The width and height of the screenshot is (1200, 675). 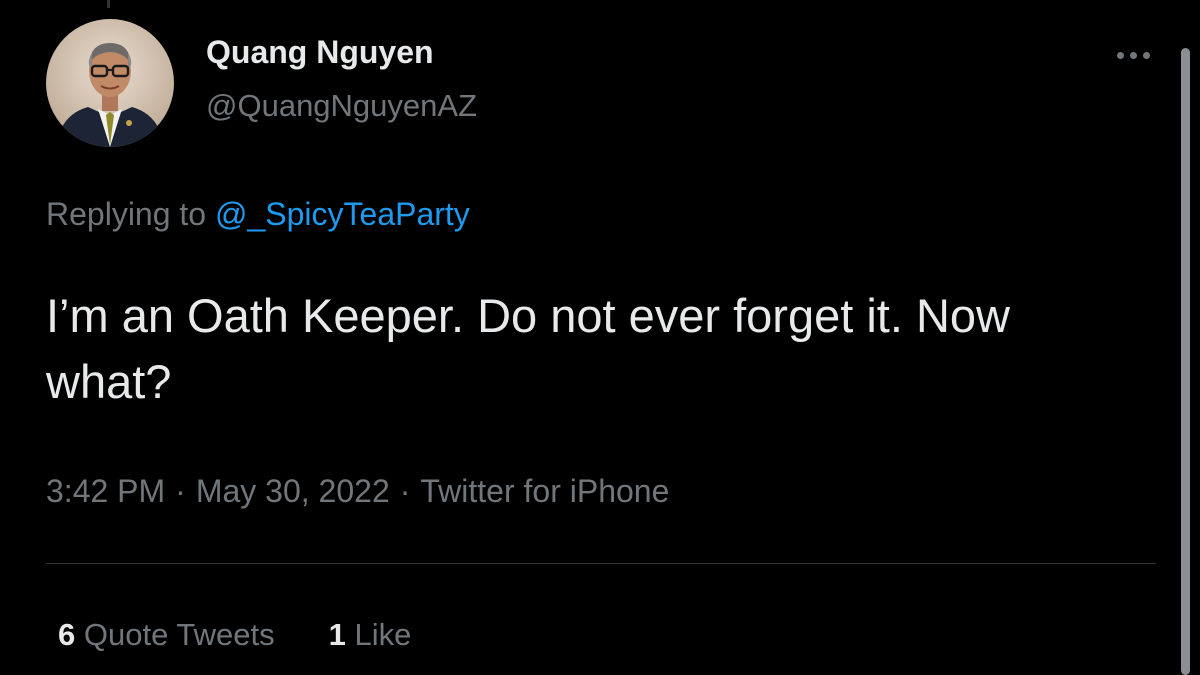 What do you see at coordinates (130, 214) in the screenshot?
I see `replying-to-label: Replying to` at bounding box center [130, 214].